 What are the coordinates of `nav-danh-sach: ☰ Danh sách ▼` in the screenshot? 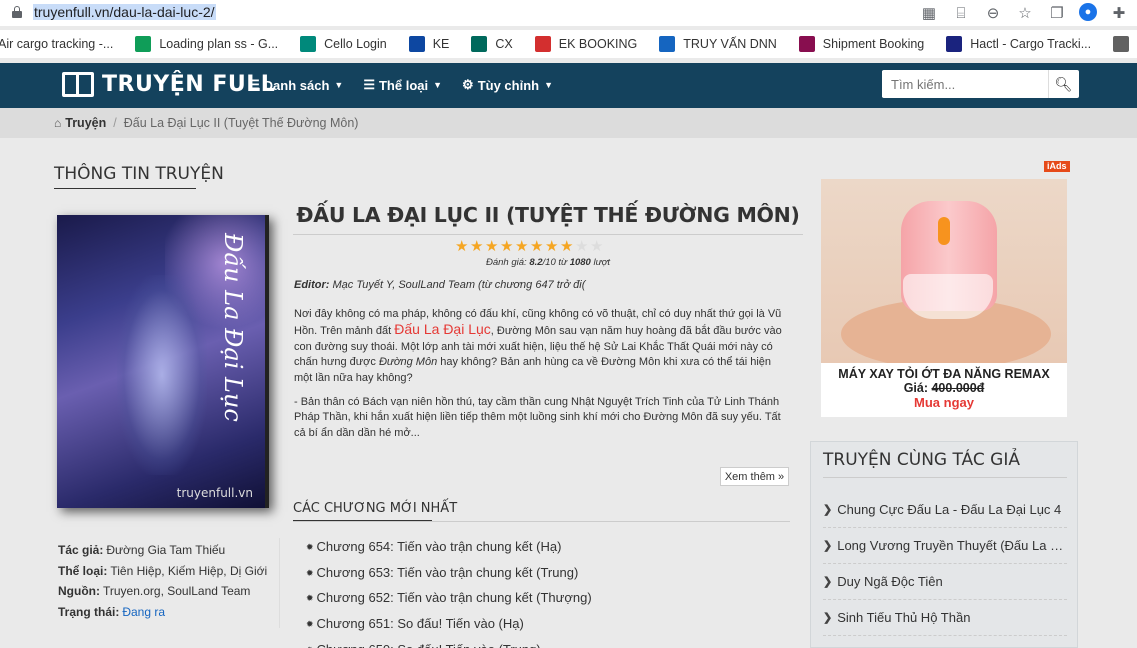 It's located at (295, 85).